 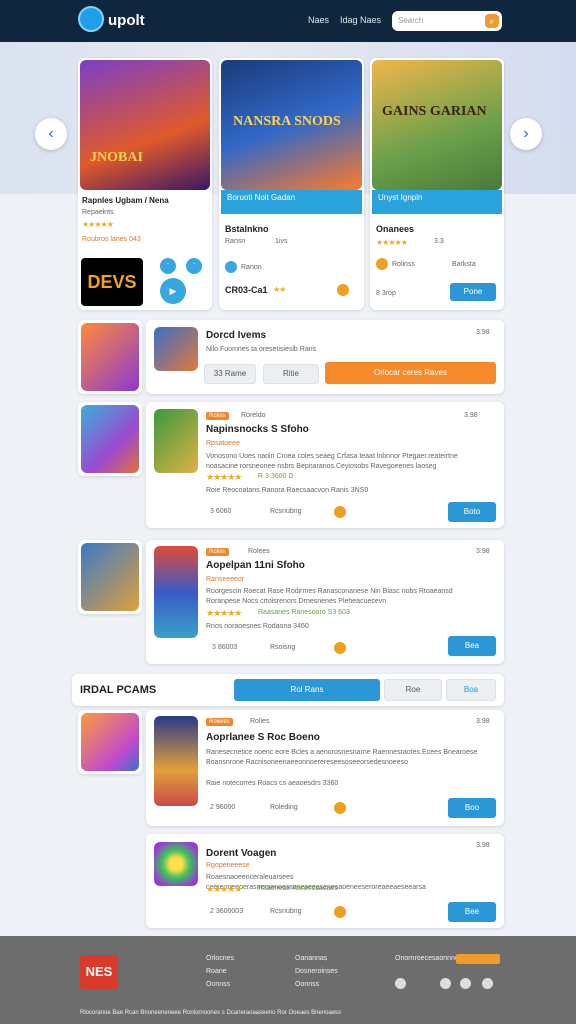 What do you see at coordinates (298, 888) in the screenshot?
I see `item-stats: Raaeneae Ranerosaoaes` at bounding box center [298, 888].